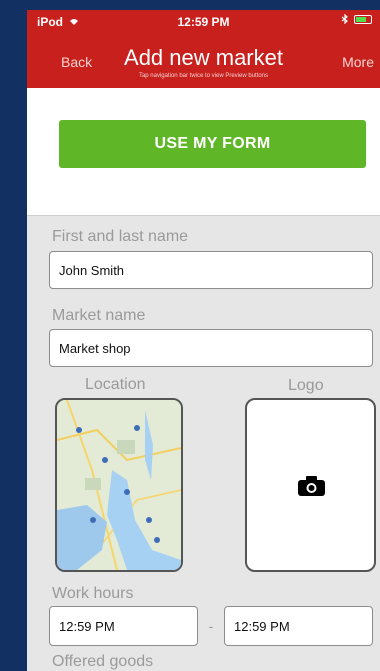 Image resolution: width=380 pixels, height=671 pixels. What do you see at coordinates (363, 19) in the screenshot?
I see `battery-icon` at bounding box center [363, 19].